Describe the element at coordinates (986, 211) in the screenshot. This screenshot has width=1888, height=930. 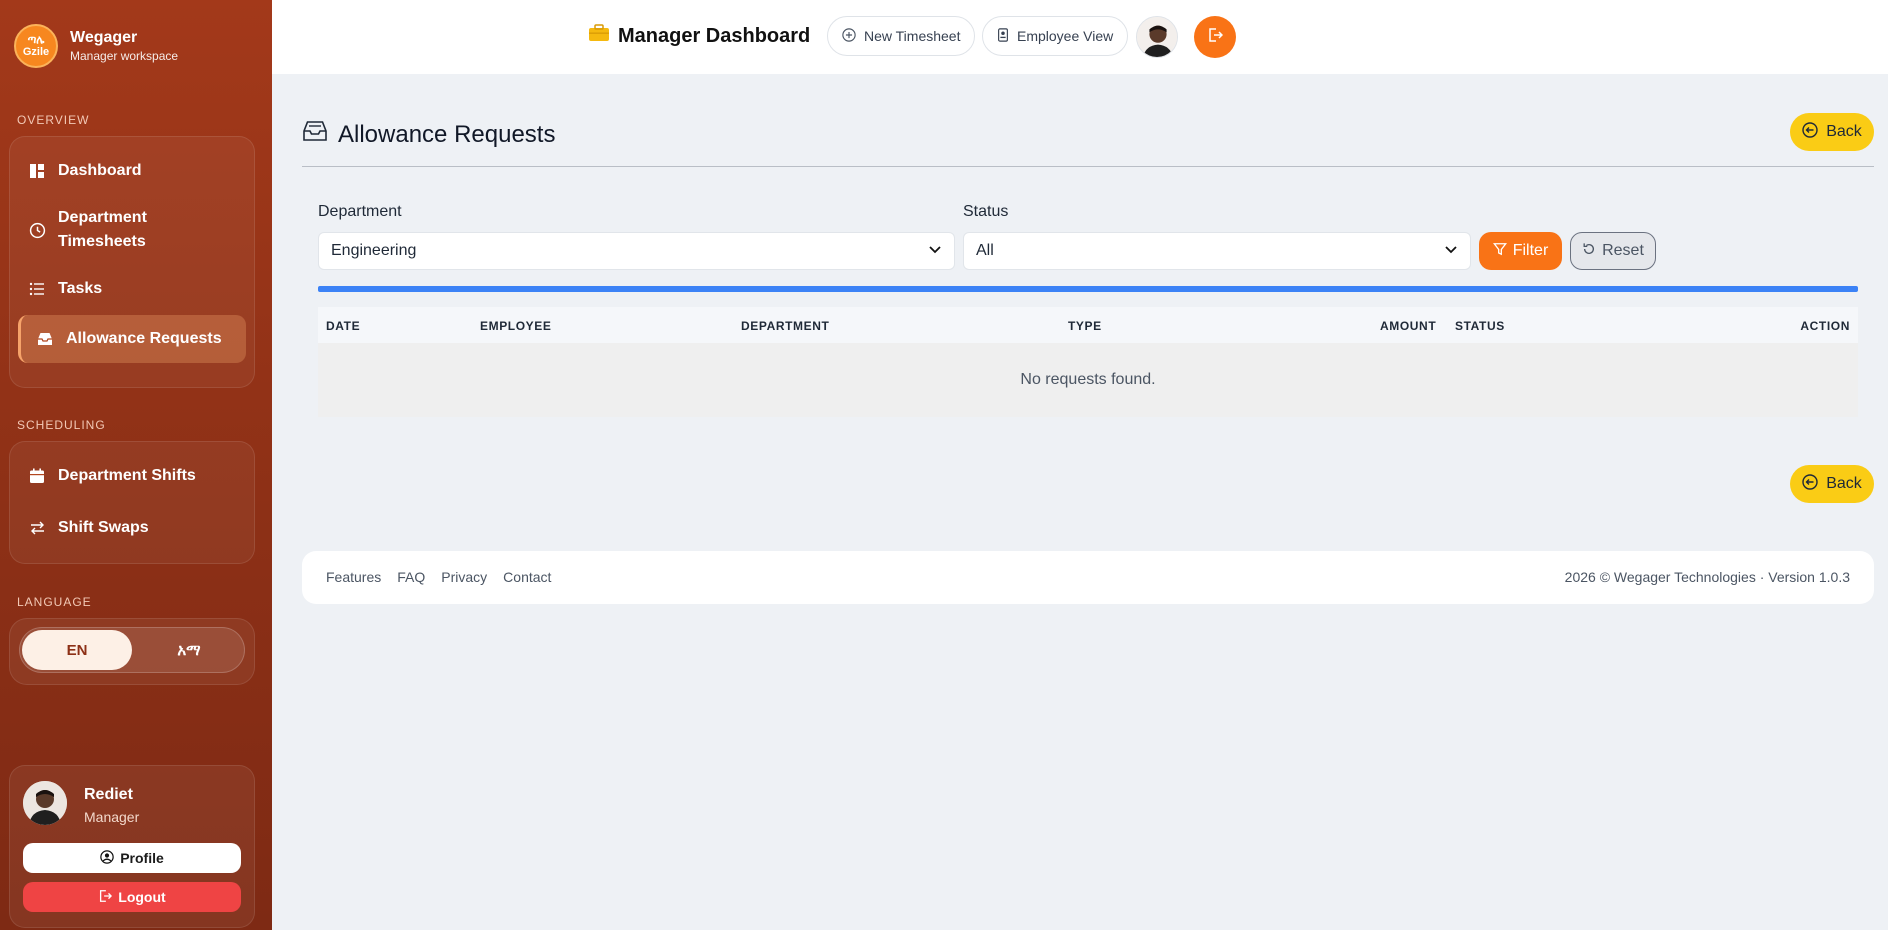
I see `status-label: Status` at that location.